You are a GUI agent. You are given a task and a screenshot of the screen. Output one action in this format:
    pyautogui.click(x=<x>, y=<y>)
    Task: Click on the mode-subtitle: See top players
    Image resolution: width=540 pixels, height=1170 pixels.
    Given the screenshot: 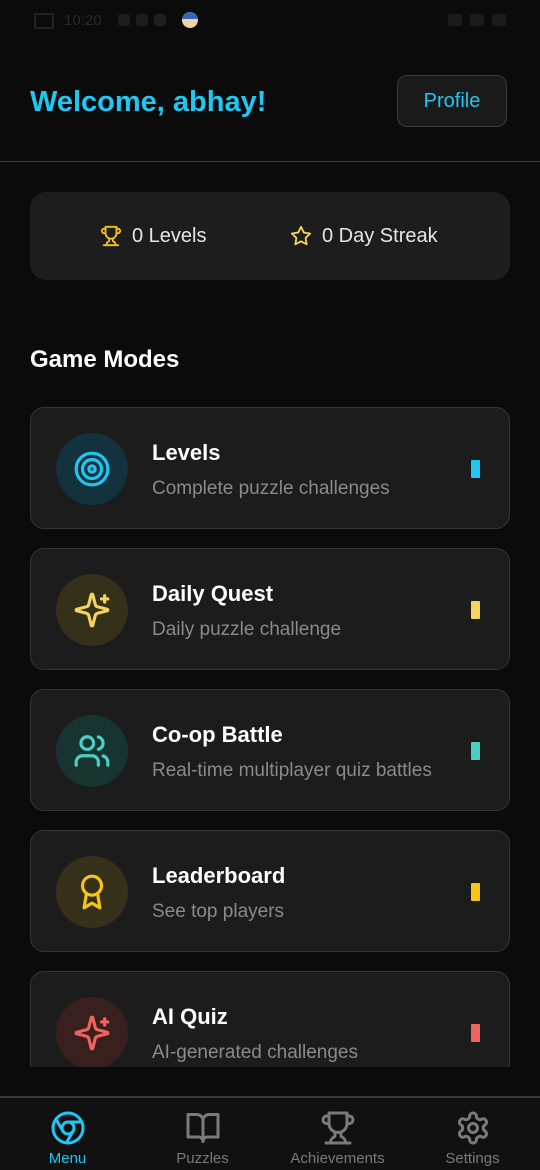 What is the action you would take?
    pyautogui.click(x=218, y=911)
    